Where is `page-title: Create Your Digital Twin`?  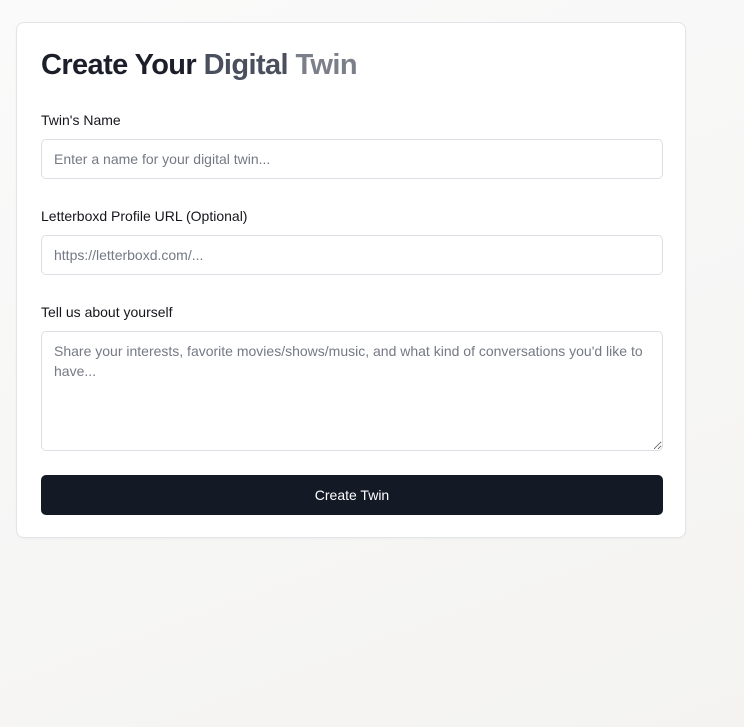
page-title: Create Your Digital Twin is located at coordinates (199, 65).